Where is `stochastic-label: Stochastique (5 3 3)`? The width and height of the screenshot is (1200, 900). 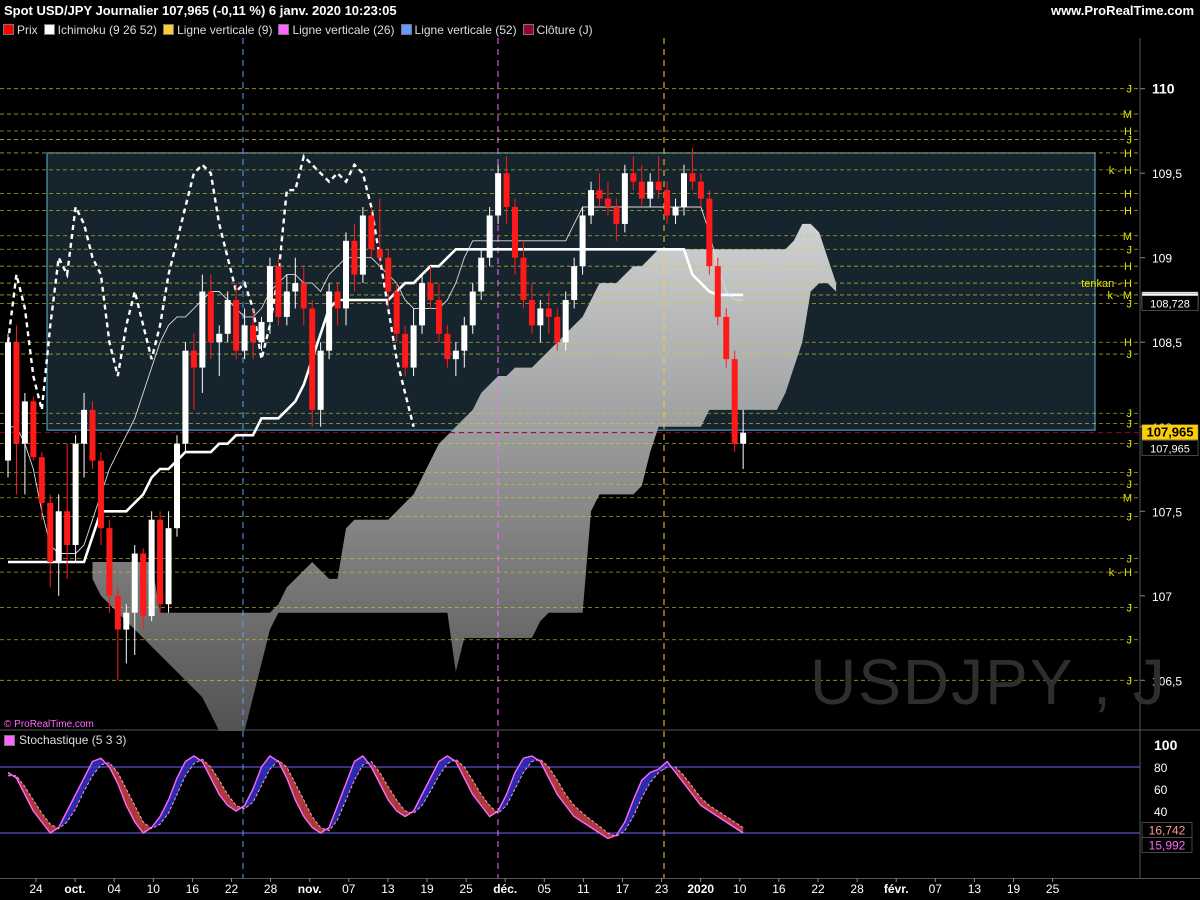
stochastic-label: Stochastique (5 3 3) is located at coordinates (73, 740).